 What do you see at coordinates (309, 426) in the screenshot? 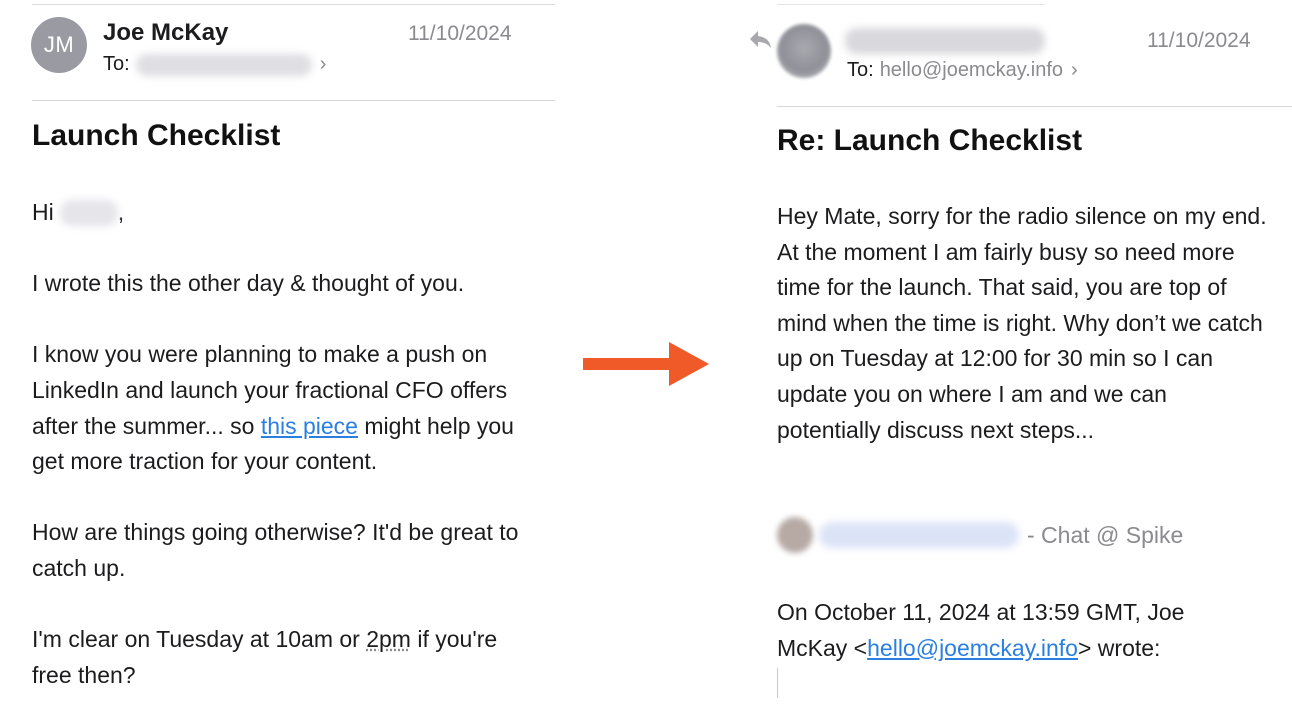
I see `article-link: this piece` at bounding box center [309, 426].